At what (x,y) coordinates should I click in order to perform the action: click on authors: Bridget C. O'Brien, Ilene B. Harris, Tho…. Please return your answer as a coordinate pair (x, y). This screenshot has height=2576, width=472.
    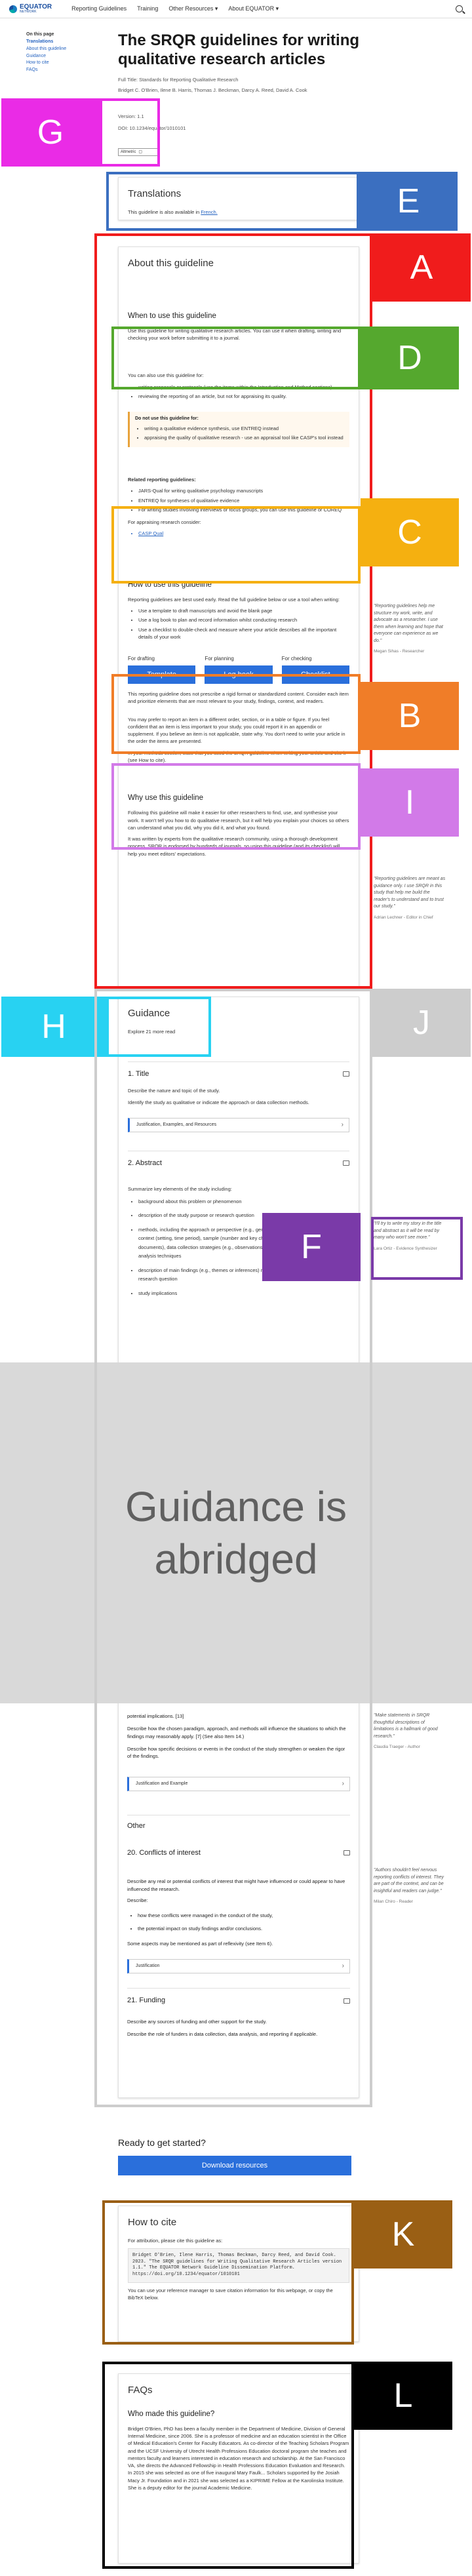
    Looking at the image, I should click on (212, 90).